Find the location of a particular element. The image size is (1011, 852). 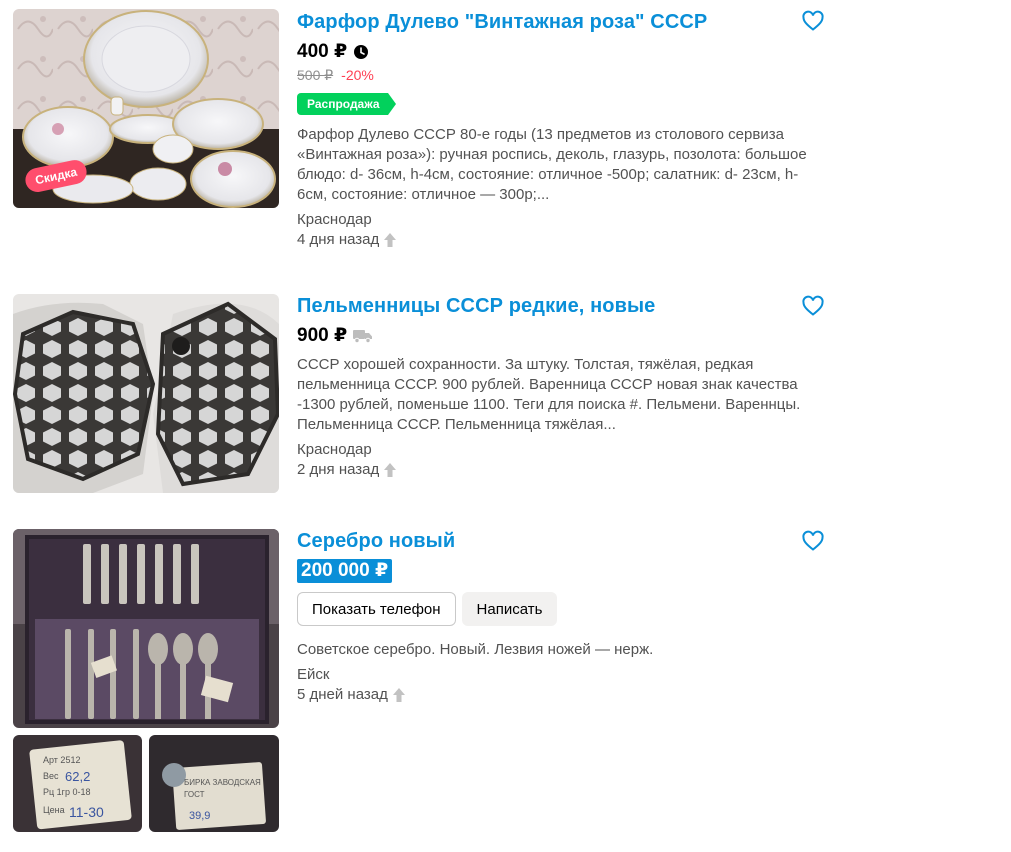

contact-buttons: Показать телефон Написать is located at coordinates (562, 609).